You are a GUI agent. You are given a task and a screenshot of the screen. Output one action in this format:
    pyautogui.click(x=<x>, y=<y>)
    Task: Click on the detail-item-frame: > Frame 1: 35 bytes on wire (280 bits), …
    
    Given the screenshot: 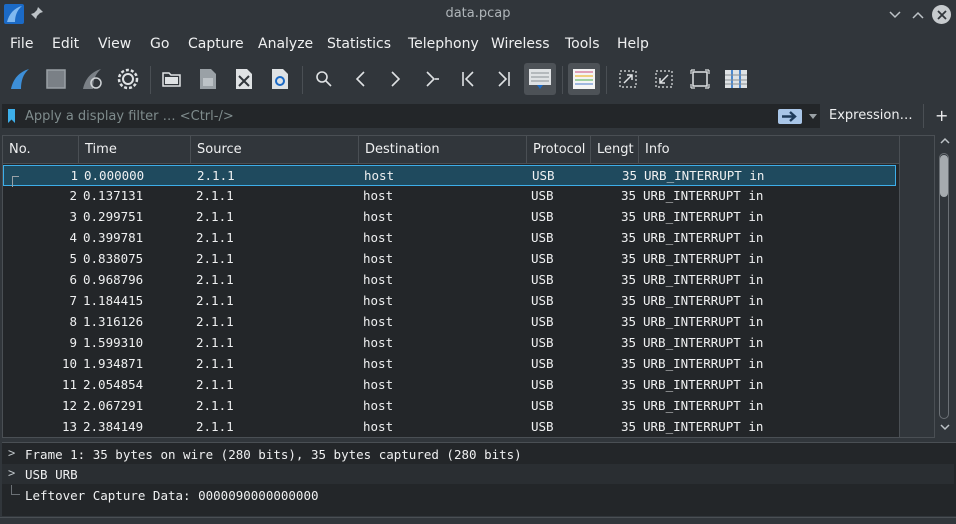 What is the action you would take?
    pyautogui.click(x=478, y=454)
    